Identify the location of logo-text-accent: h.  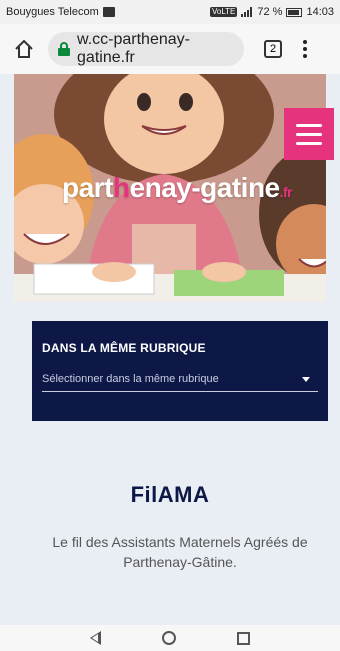
(121, 187).